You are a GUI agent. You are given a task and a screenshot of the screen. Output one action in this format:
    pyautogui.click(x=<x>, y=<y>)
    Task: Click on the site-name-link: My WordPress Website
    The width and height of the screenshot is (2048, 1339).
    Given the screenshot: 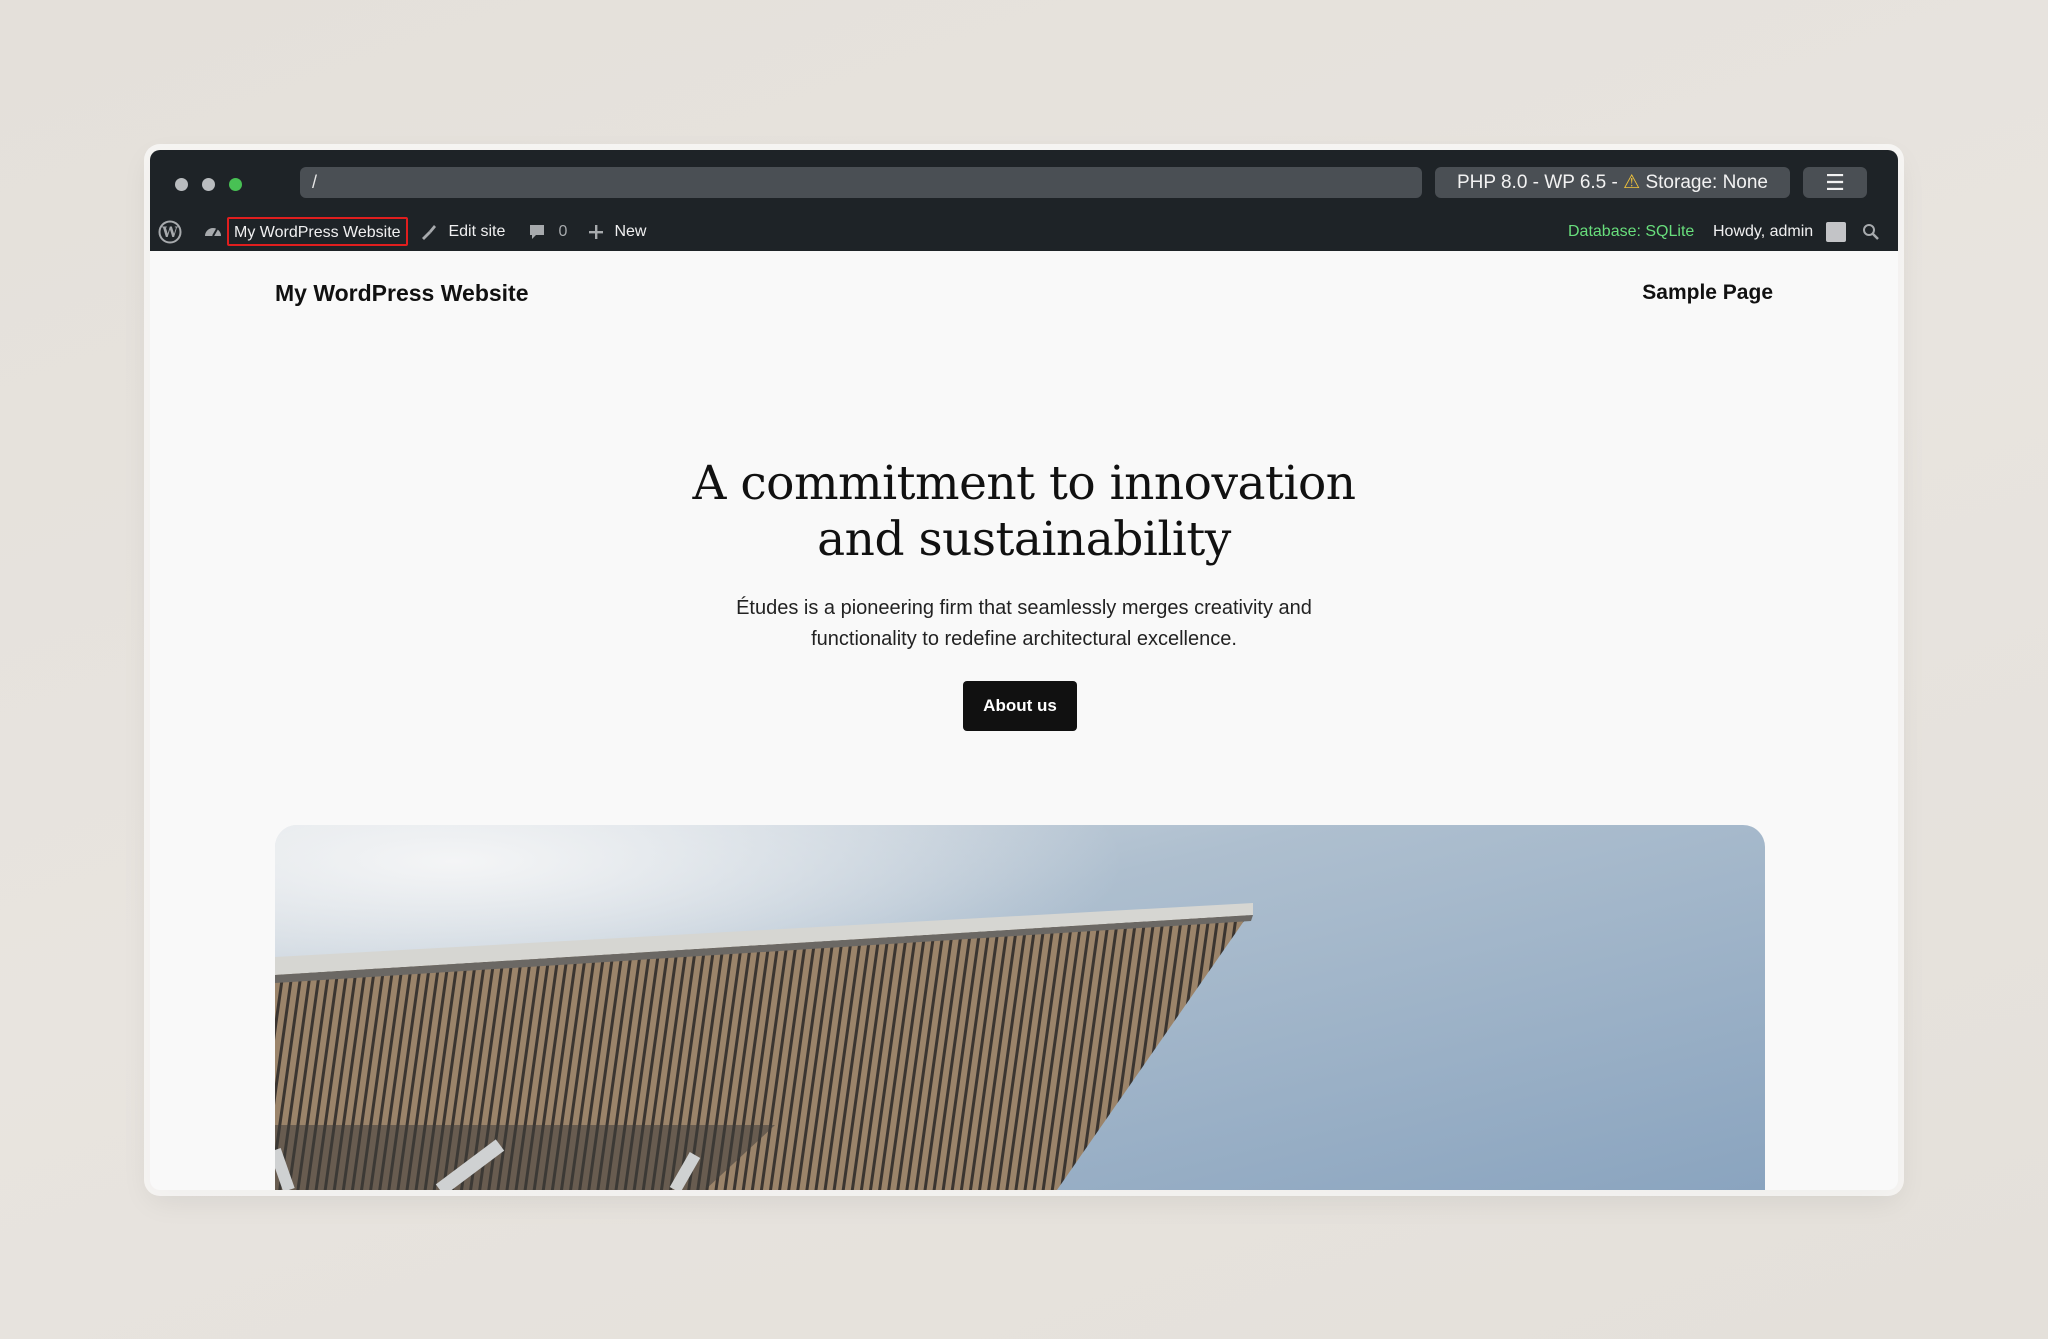 What is the action you would take?
    pyautogui.click(x=317, y=231)
    